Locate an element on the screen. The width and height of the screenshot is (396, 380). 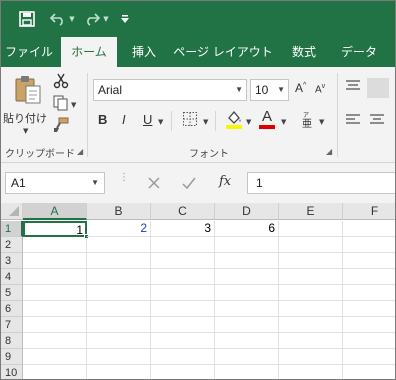
font-color-icon: A is located at coordinates (267, 117).